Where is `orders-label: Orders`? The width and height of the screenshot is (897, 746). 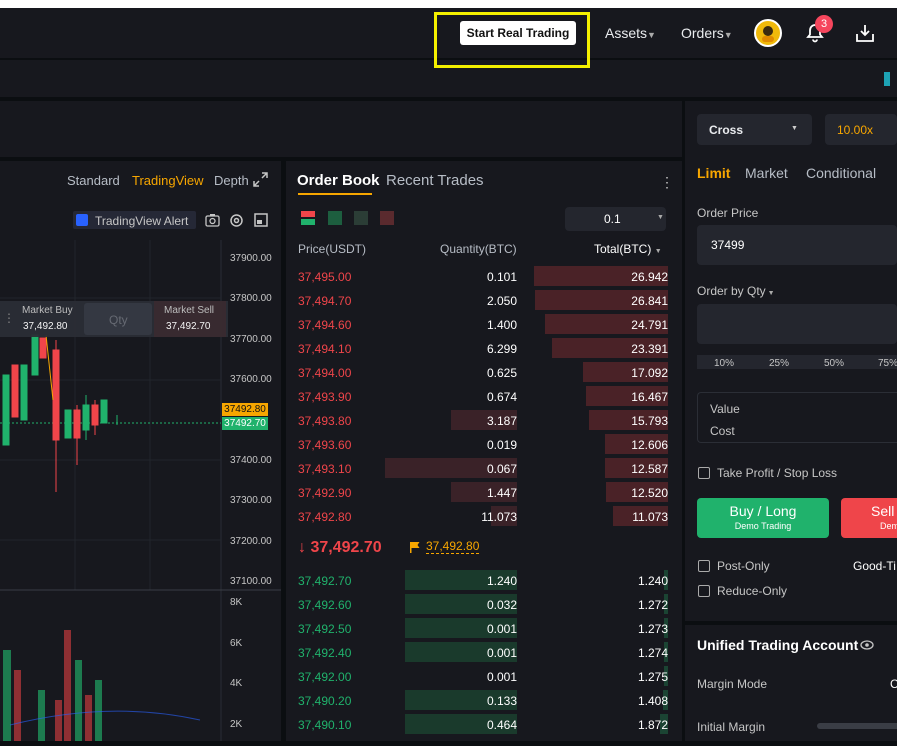
orders-label: Orders is located at coordinates (702, 33).